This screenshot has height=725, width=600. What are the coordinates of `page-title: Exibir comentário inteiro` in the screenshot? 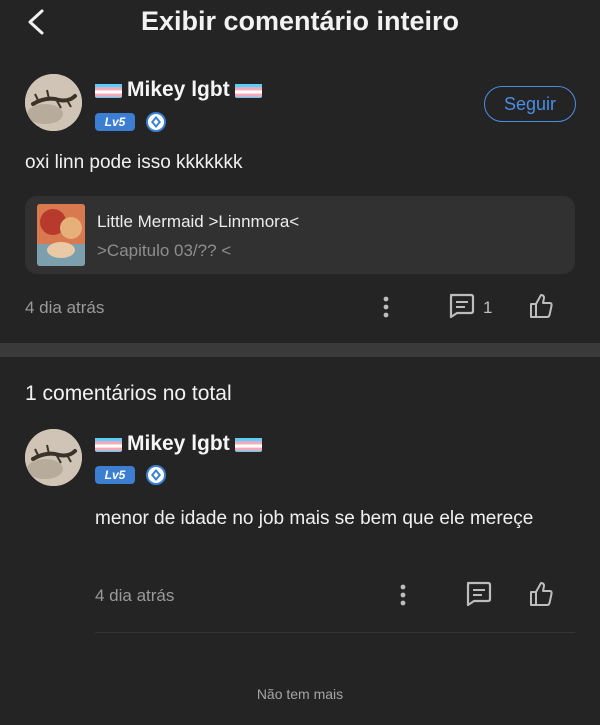 It's located at (300, 21).